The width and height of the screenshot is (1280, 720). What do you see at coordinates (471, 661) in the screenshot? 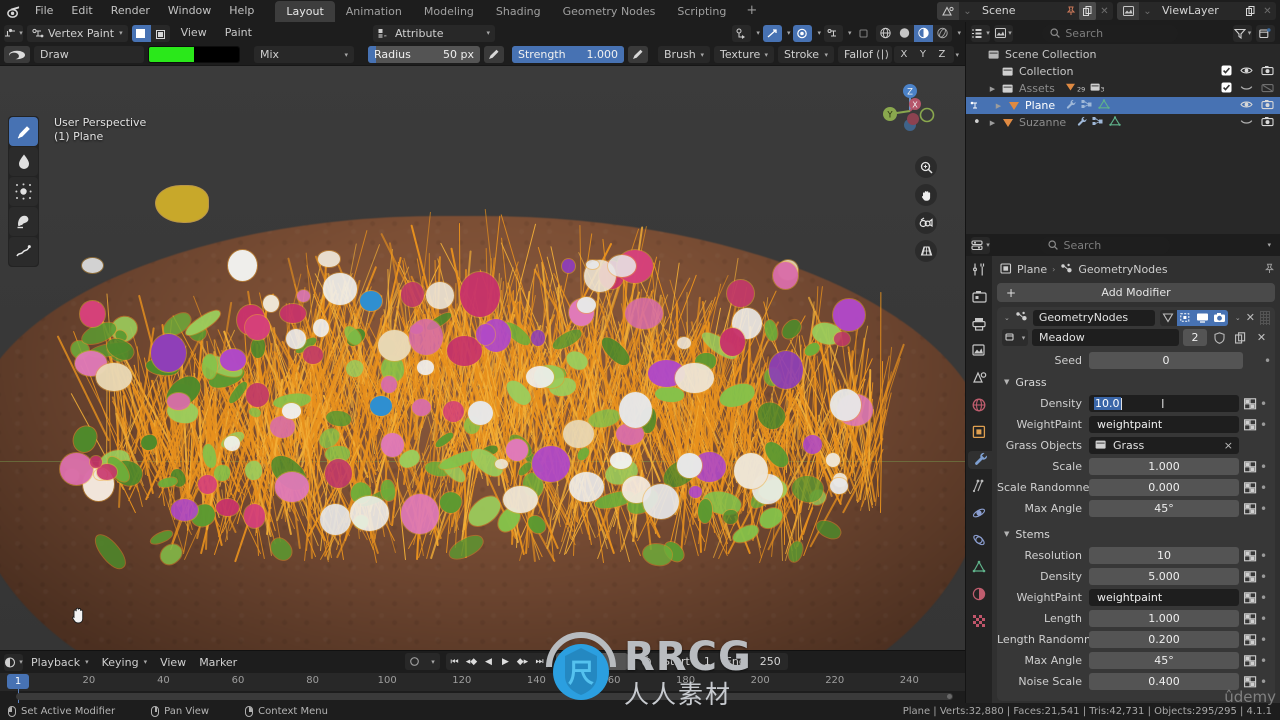
I see `prev-keyframe-icon: ◂◆` at bounding box center [471, 661].